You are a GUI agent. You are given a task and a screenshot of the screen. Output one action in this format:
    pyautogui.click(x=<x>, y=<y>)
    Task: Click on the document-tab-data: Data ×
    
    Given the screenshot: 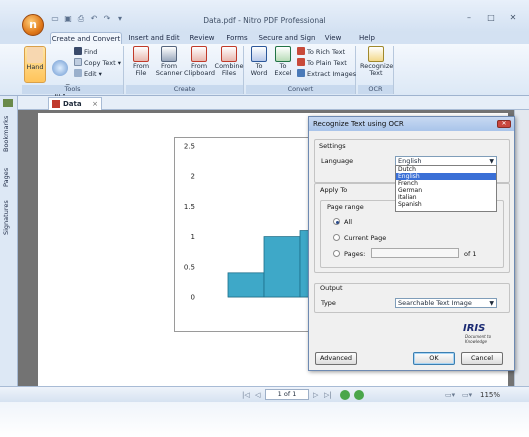 What is the action you would take?
    pyautogui.click(x=75, y=103)
    